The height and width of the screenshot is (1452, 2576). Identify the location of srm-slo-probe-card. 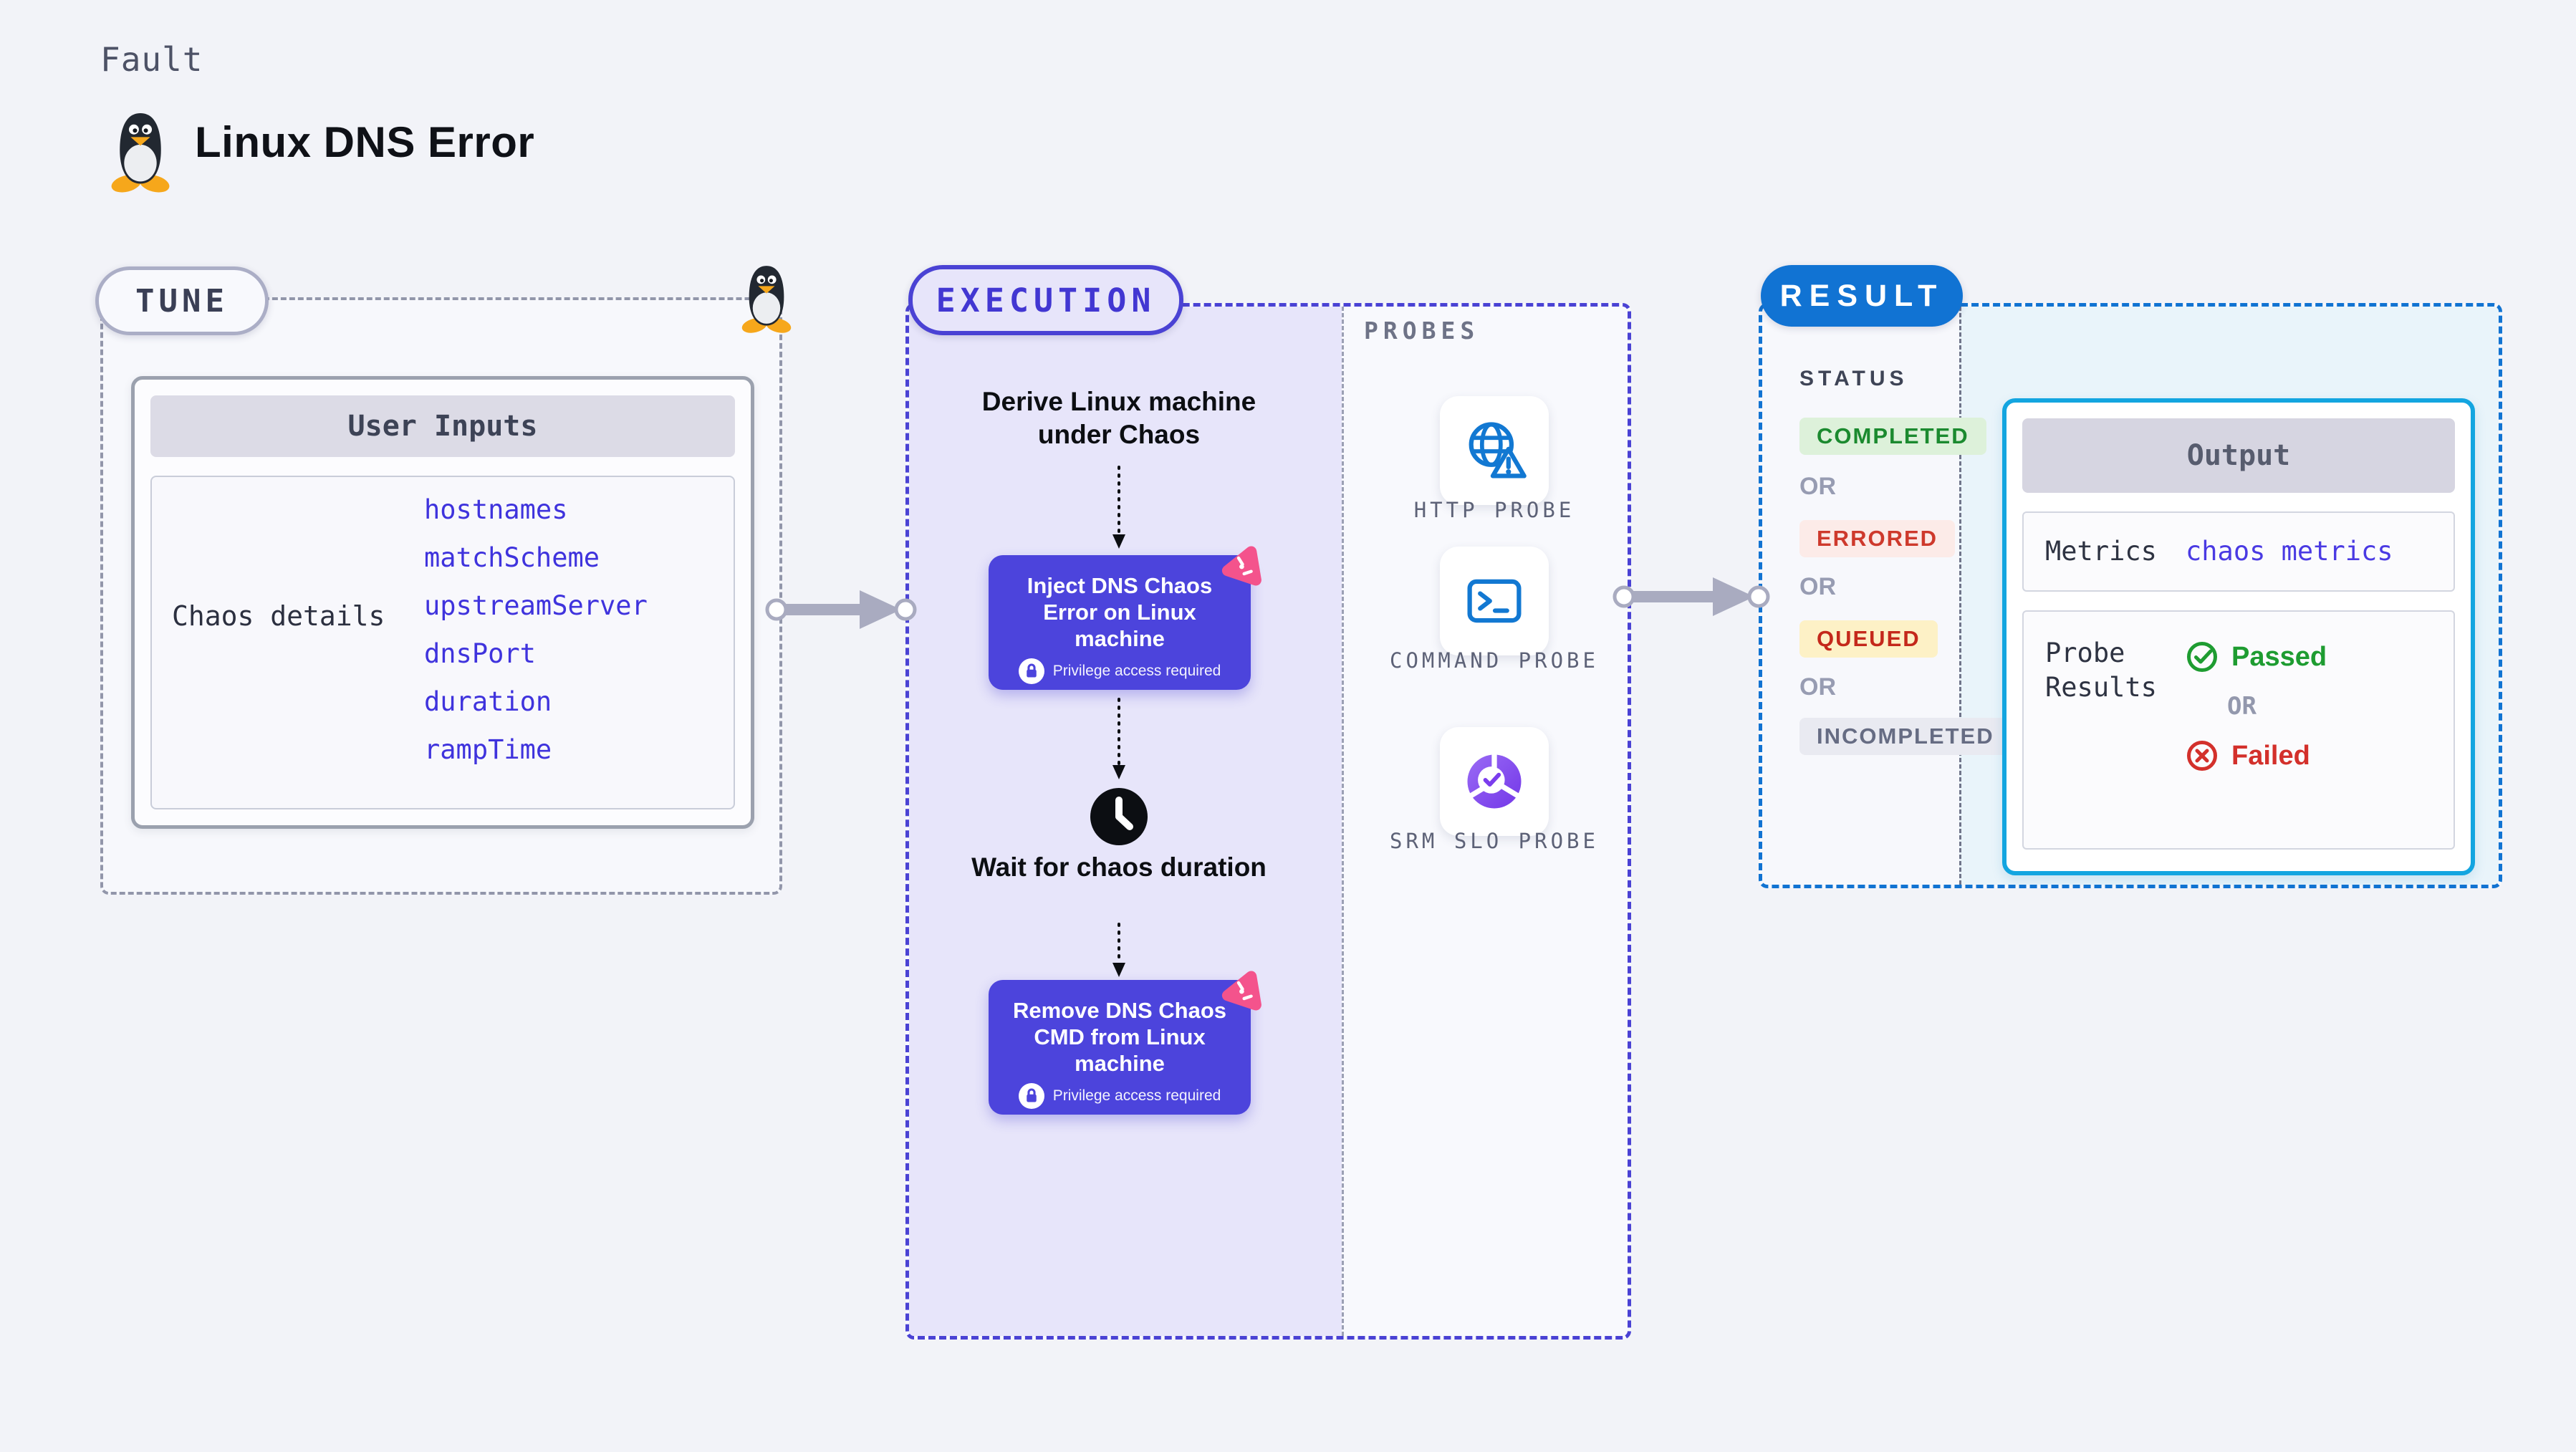
(1495, 781).